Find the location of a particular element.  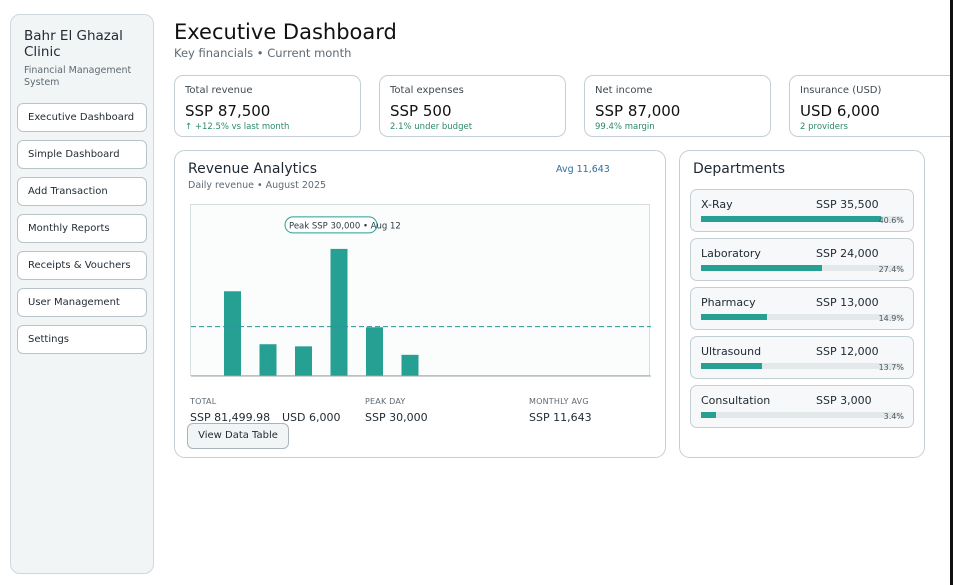

department-amount: SSP 35,500 is located at coordinates (847, 204).